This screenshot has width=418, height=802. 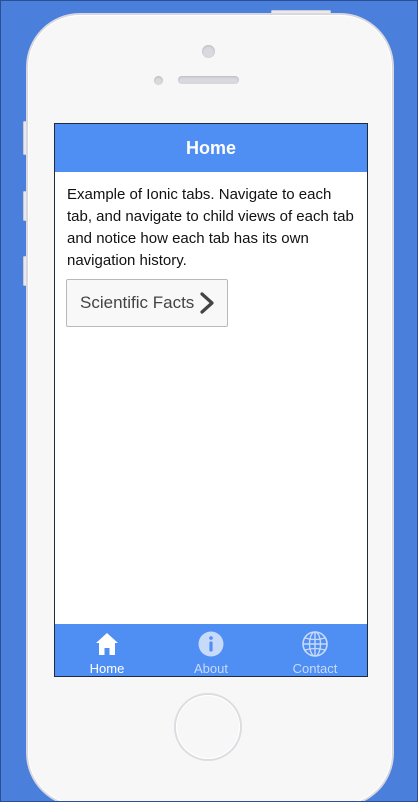 What do you see at coordinates (315, 668) in the screenshot?
I see `tab-contact-label: Contact` at bounding box center [315, 668].